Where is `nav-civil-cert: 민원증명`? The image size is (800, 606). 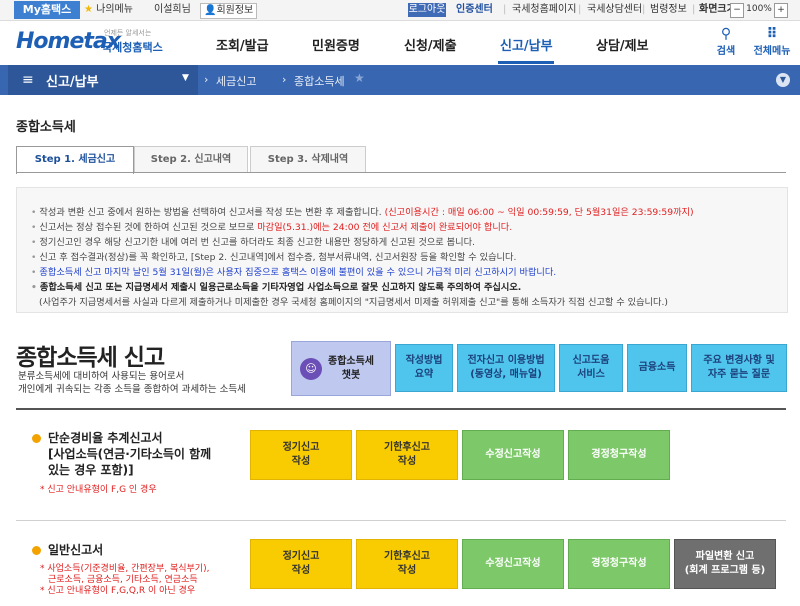
nav-civil-cert: 민원증명 is located at coordinates (336, 44).